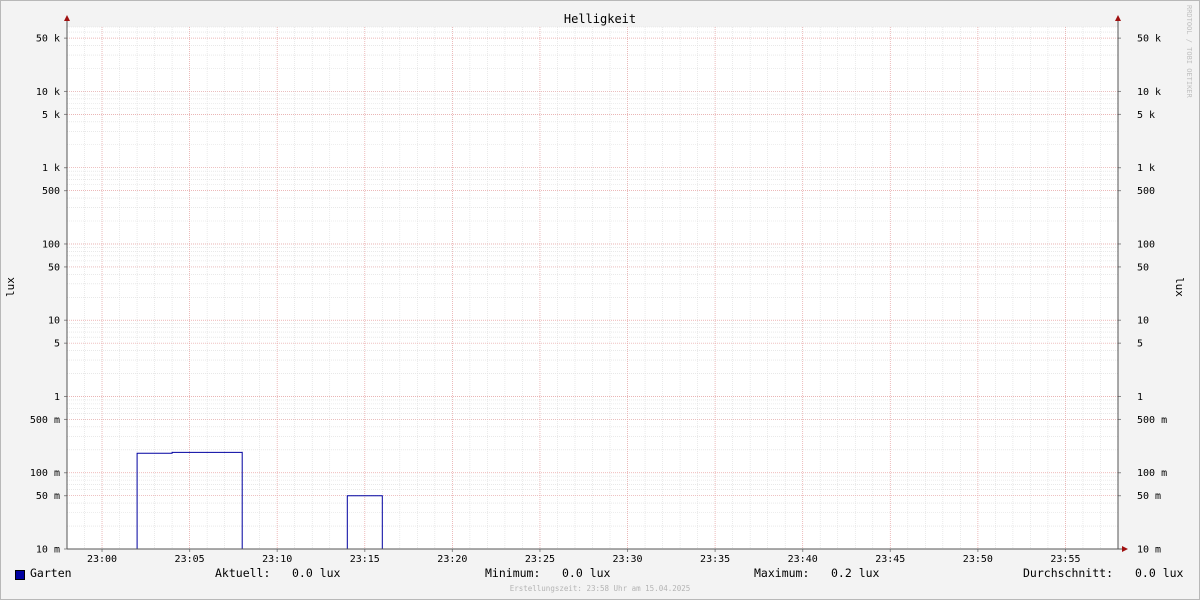 The height and width of the screenshot is (600, 1200). What do you see at coordinates (1068, 573) in the screenshot?
I see `legend-avg-label: Durchschnitt:` at bounding box center [1068, 573].